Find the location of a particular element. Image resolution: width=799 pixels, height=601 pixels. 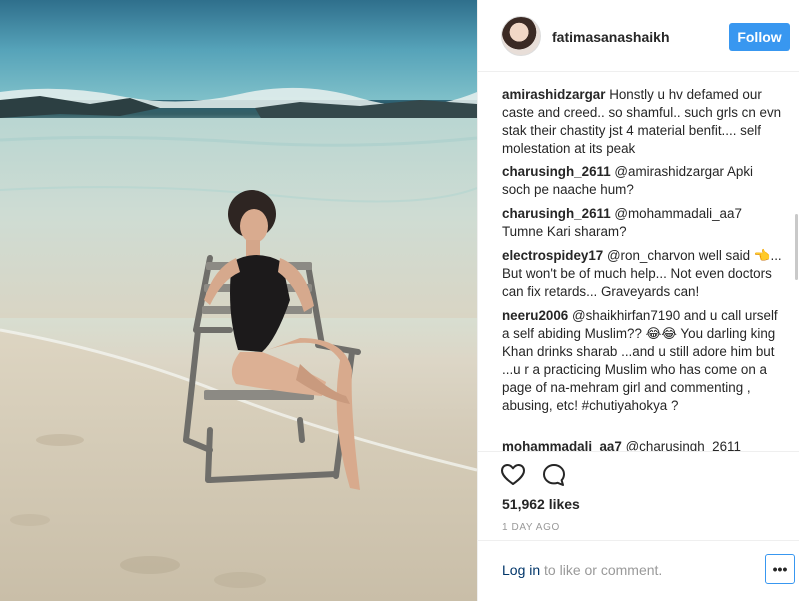

comment-username: amirashidzargar is located at coordinates (553, 94).